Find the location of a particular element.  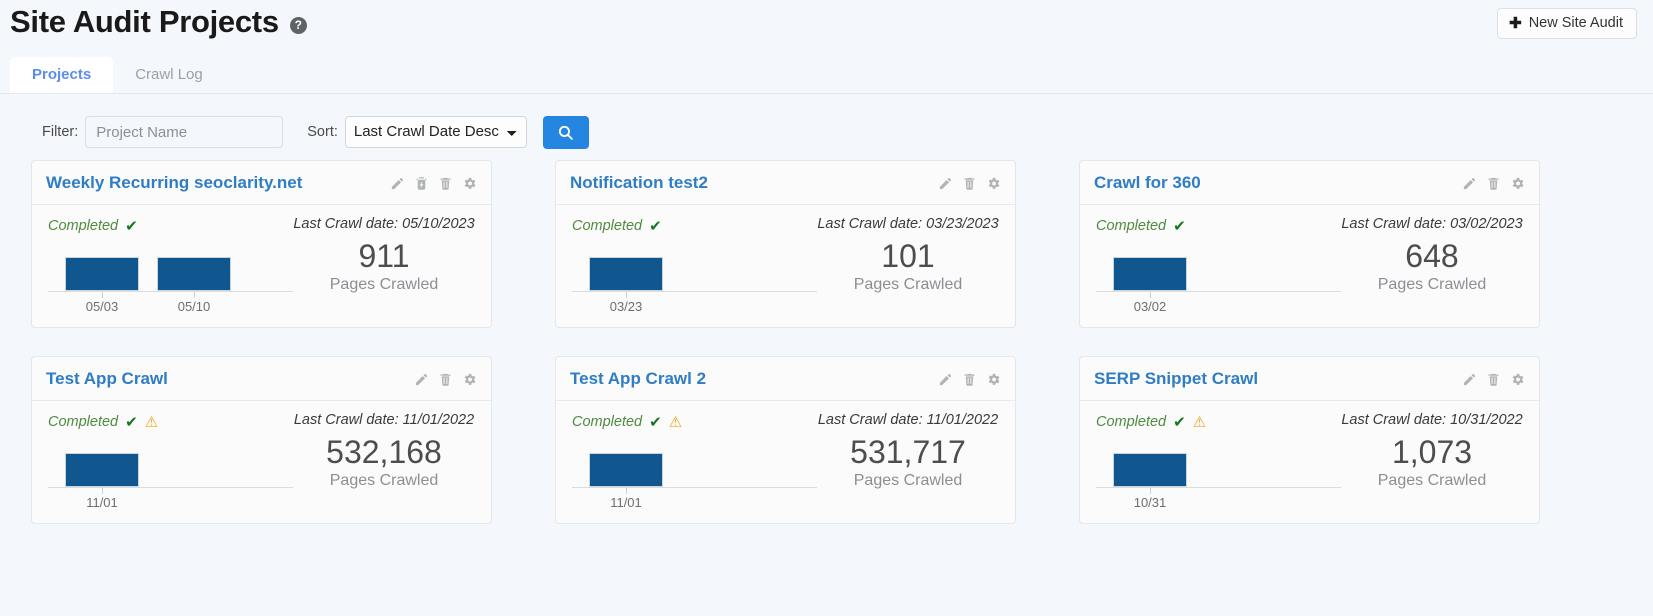

bar-tick: 05/03 is located at coordinates (102, 303).